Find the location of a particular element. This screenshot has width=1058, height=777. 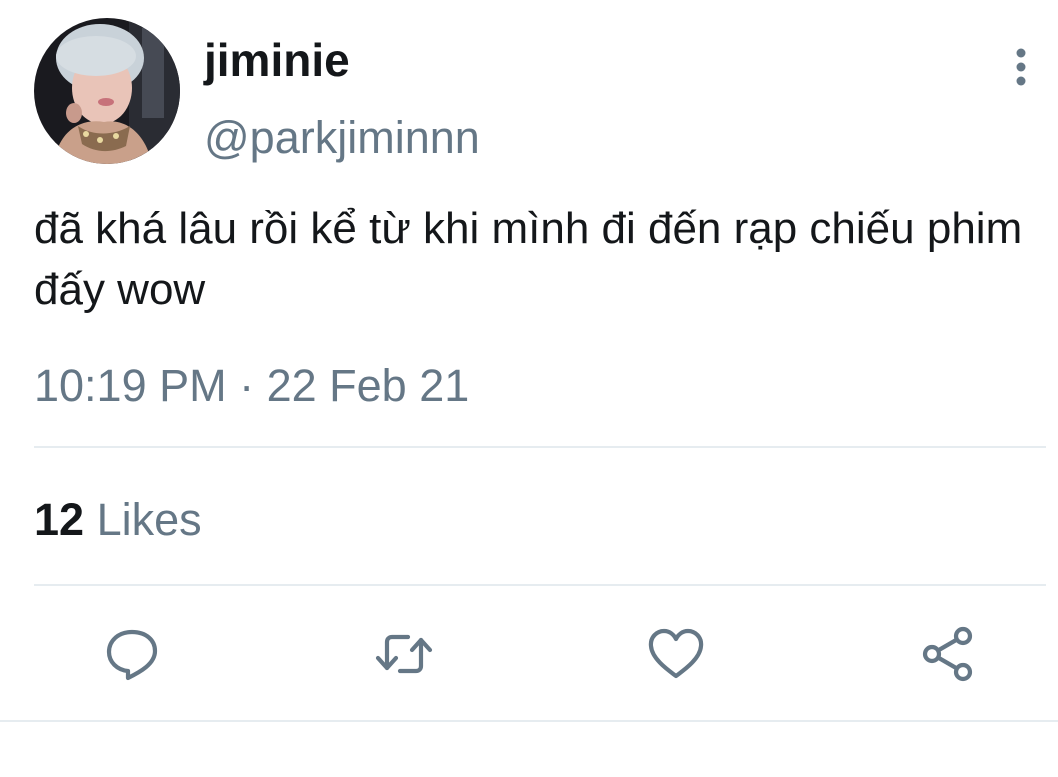

more-options-button is located at coordinates (1021, 67).